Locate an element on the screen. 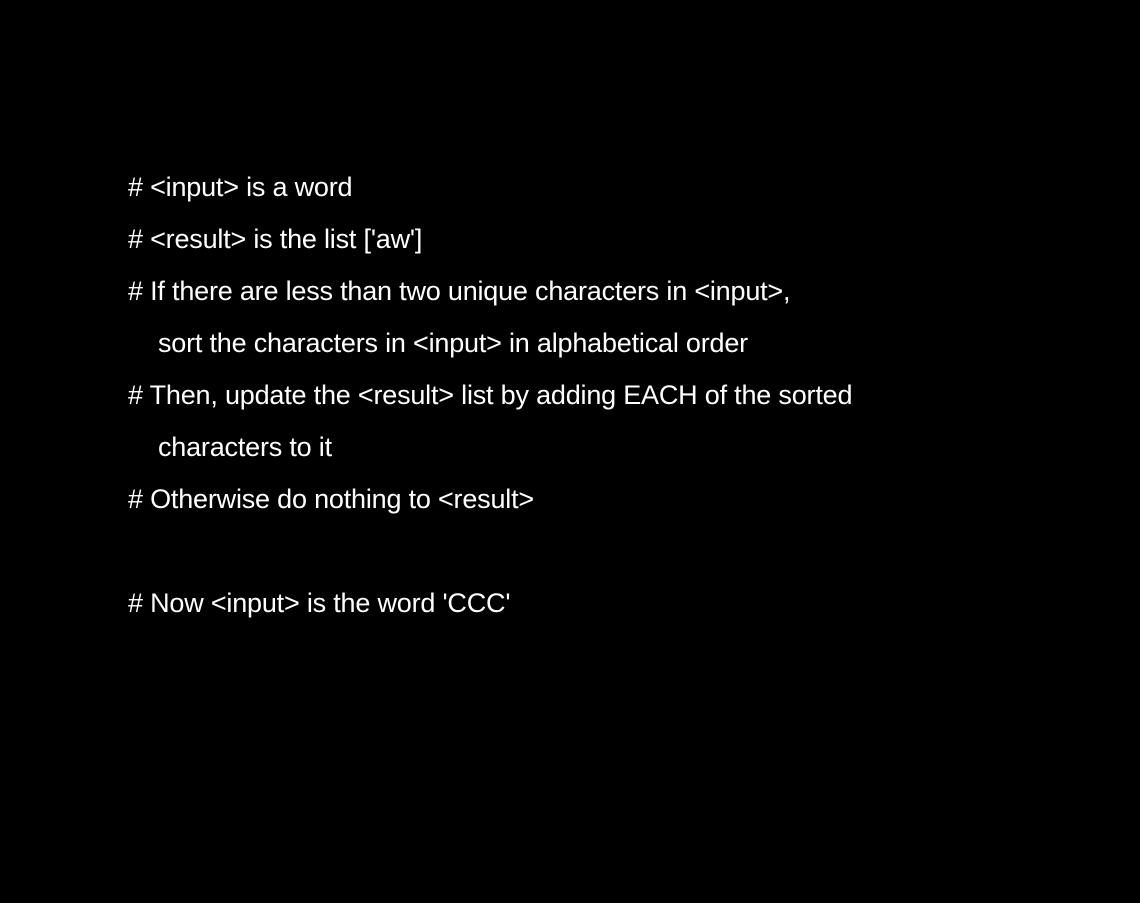  comment-line-update-result-continued: characters to it is located at coordinates (245, 447).